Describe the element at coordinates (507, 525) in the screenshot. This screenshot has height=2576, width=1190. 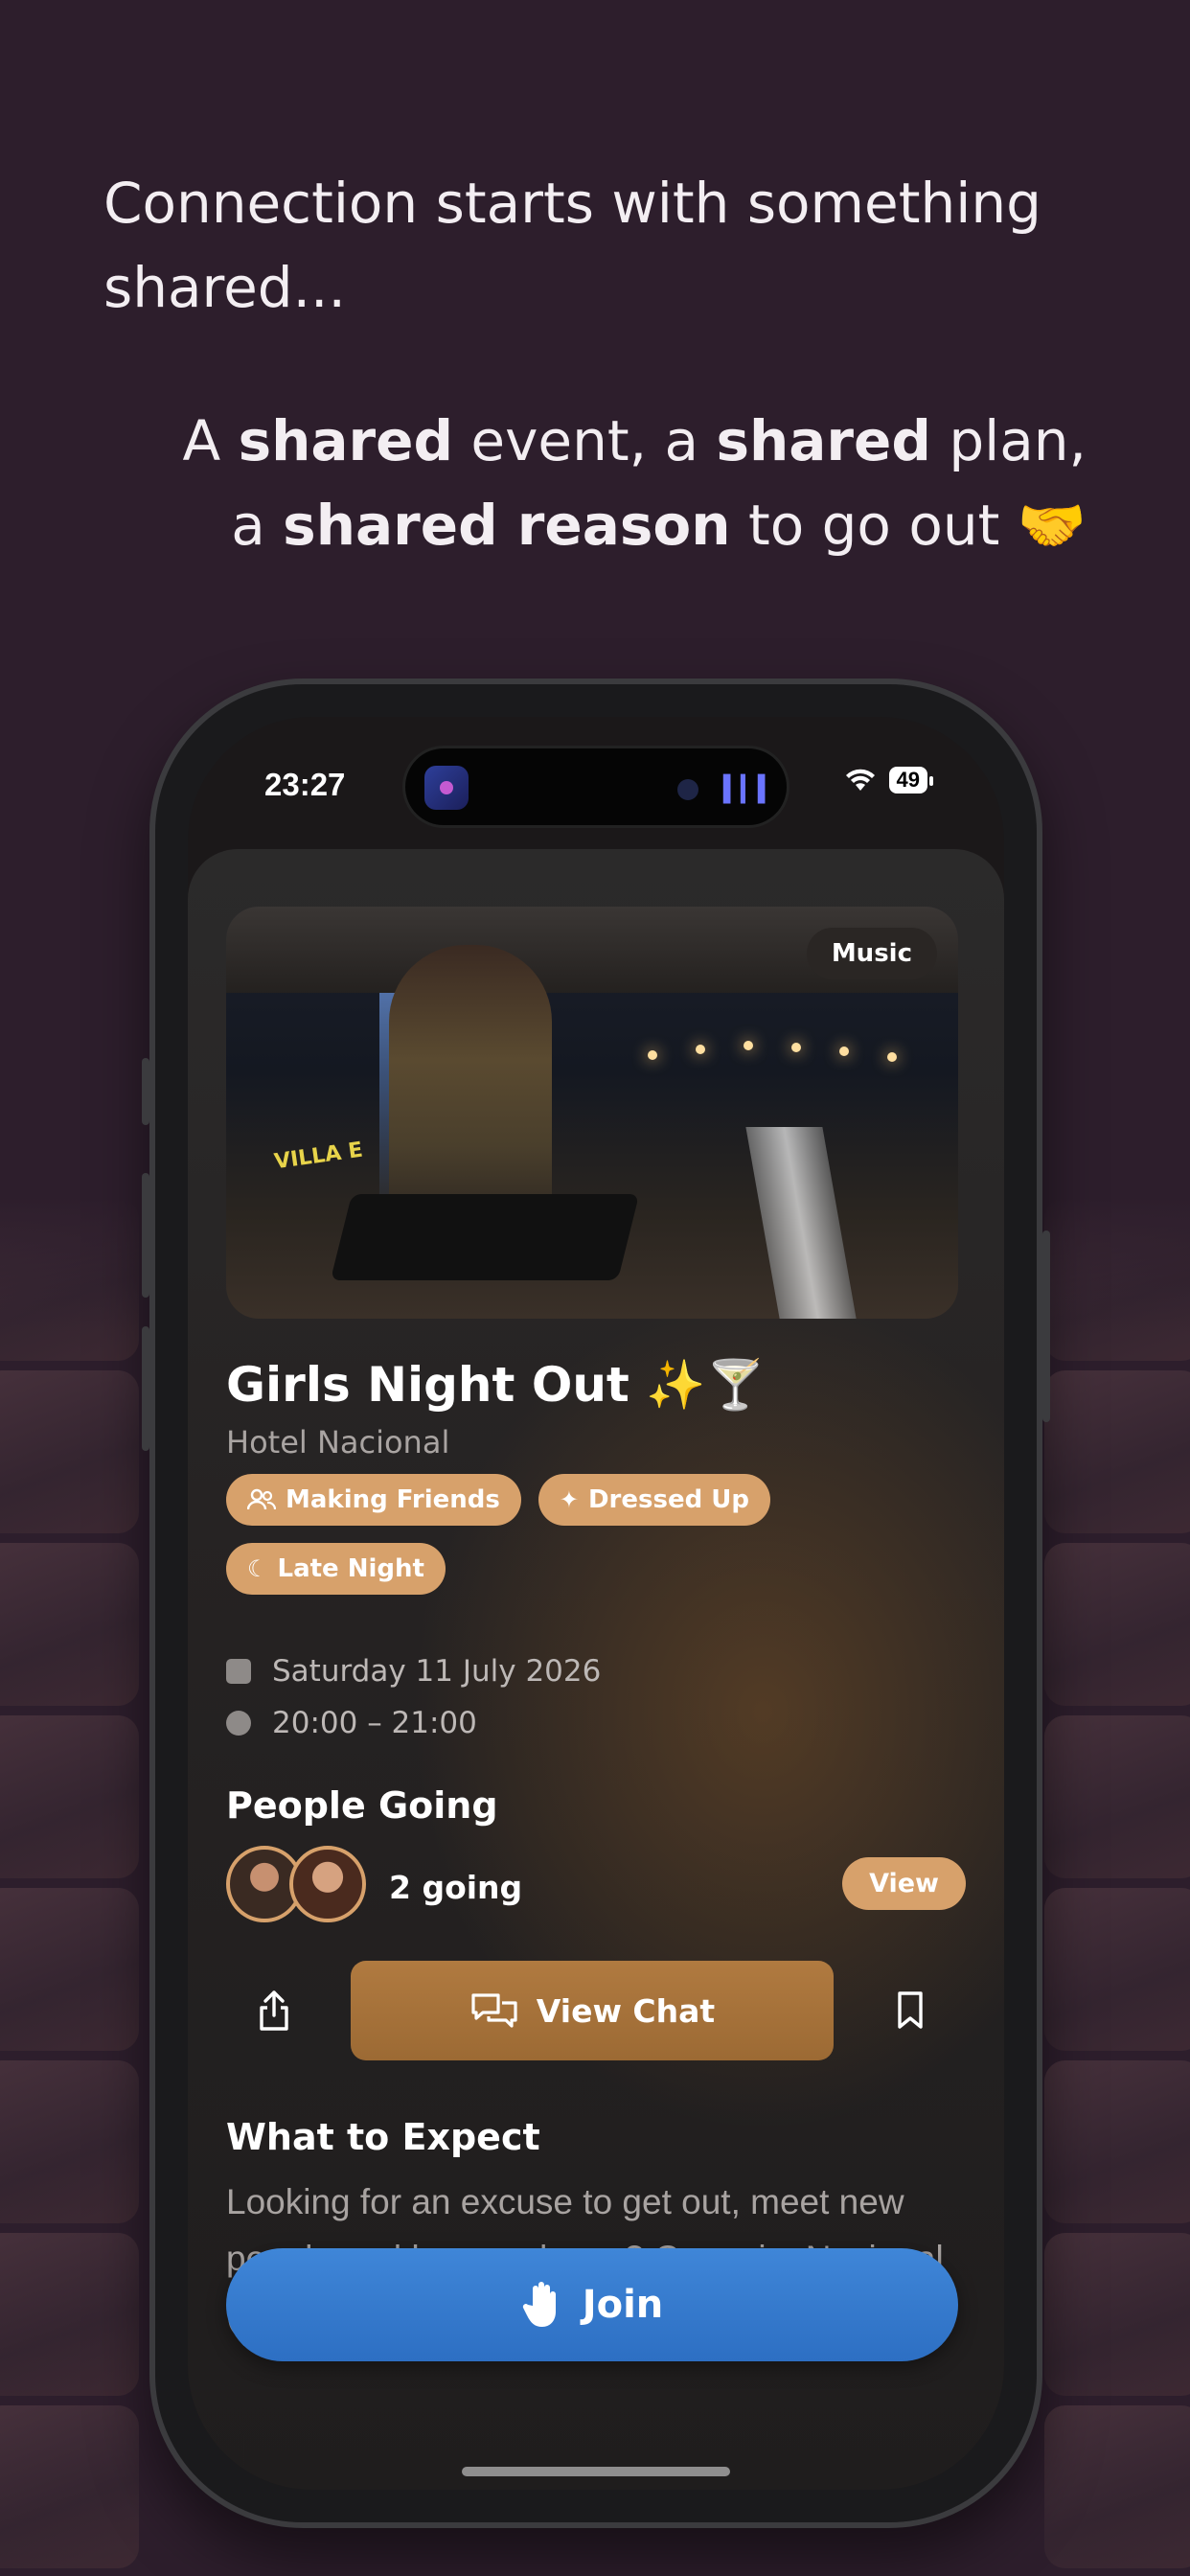
I see `subline-bold: shared reason` at that location.